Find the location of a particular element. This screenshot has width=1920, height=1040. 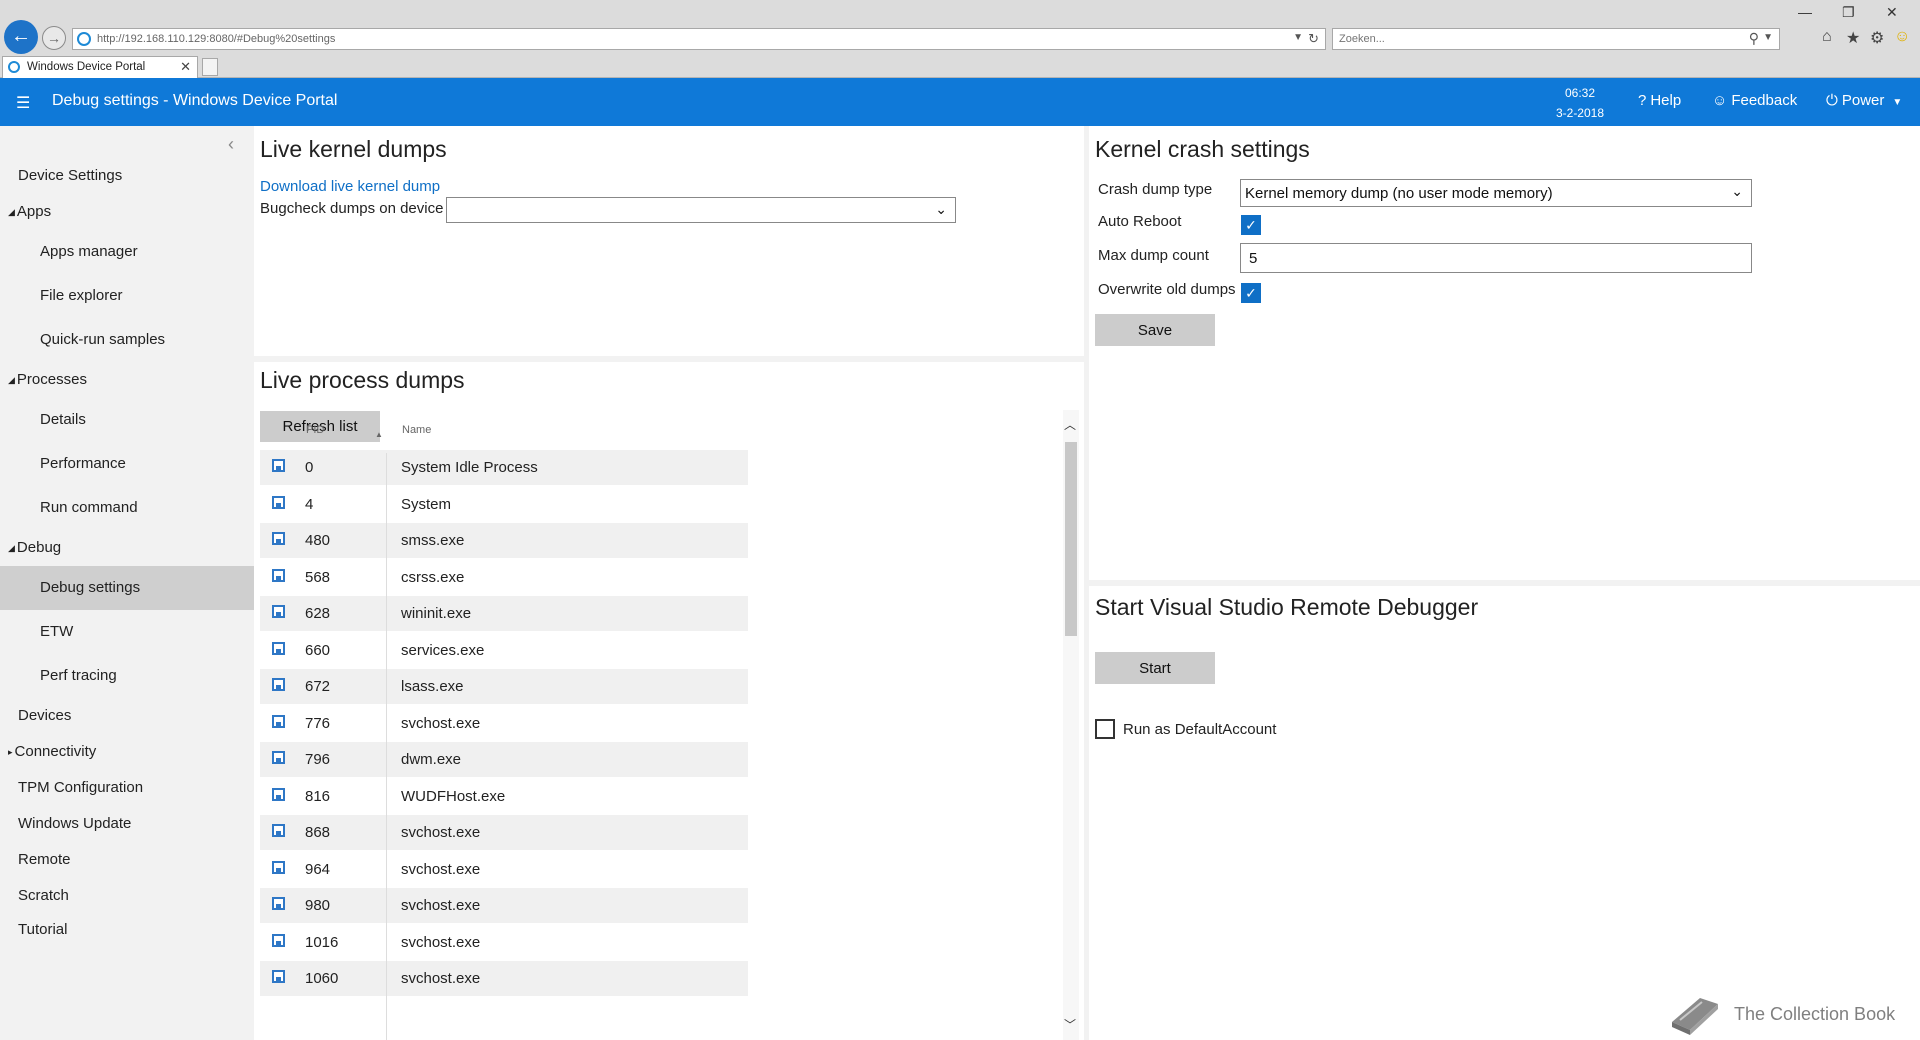

table-row: 964 svchost.exe is located at coordinates (504, 869).